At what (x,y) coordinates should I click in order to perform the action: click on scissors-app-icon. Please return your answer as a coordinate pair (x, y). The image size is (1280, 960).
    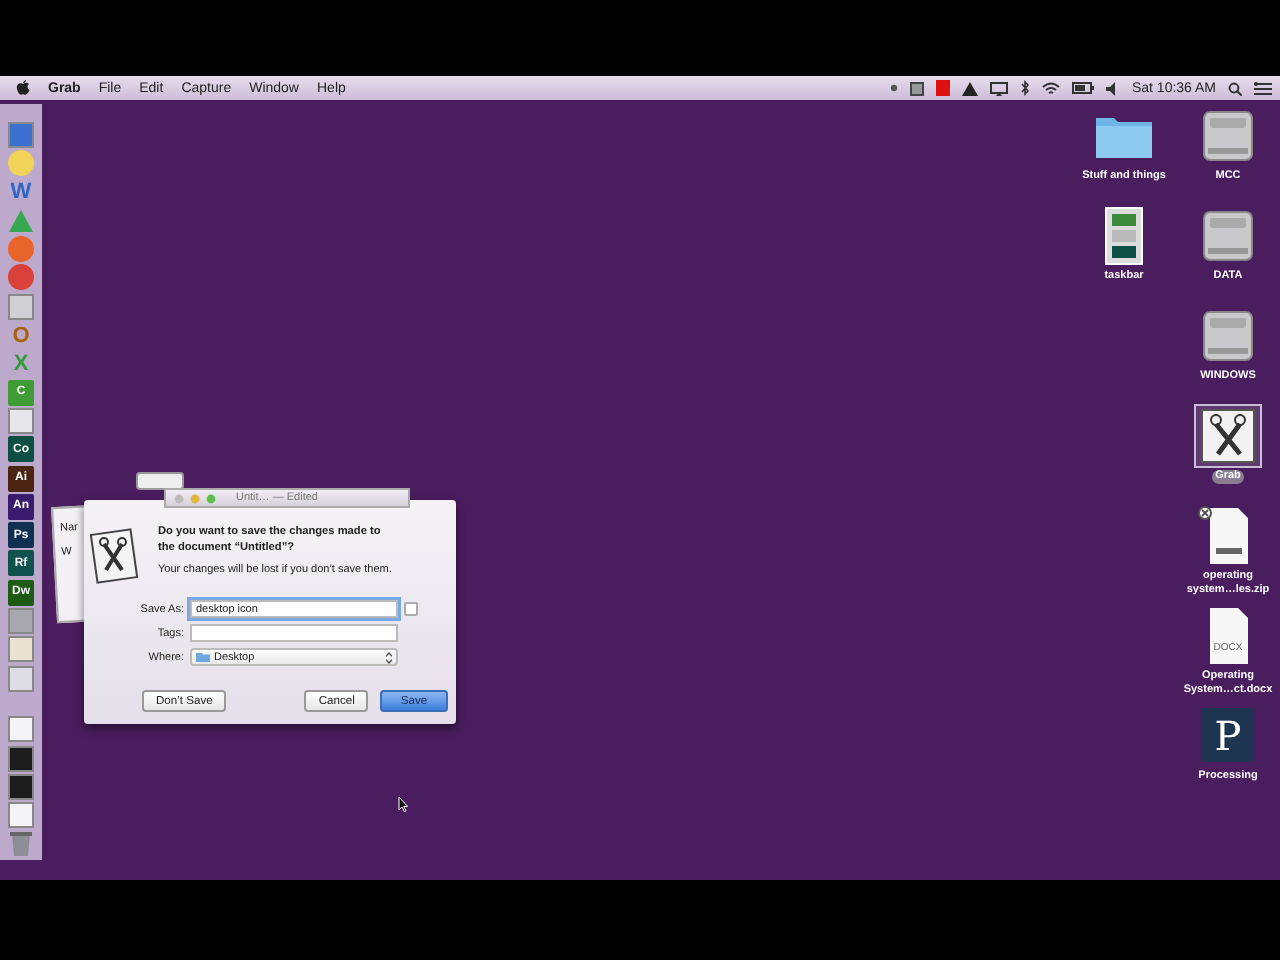
    Looking at the image, I should click on (1228, 436).